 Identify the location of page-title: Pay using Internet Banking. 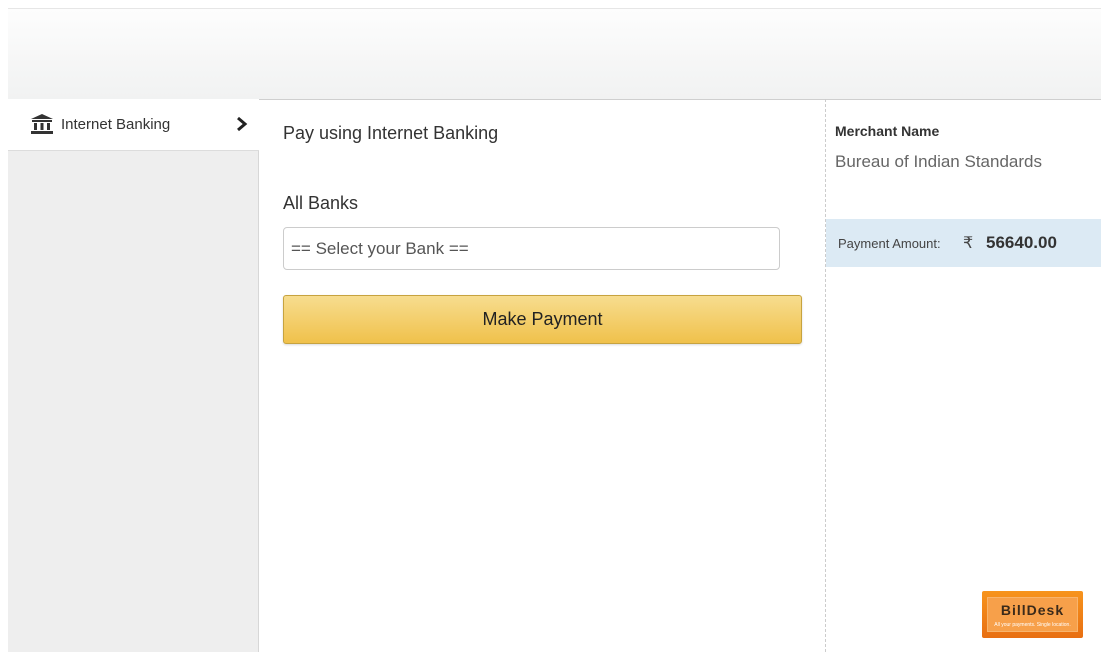
(391, 133).